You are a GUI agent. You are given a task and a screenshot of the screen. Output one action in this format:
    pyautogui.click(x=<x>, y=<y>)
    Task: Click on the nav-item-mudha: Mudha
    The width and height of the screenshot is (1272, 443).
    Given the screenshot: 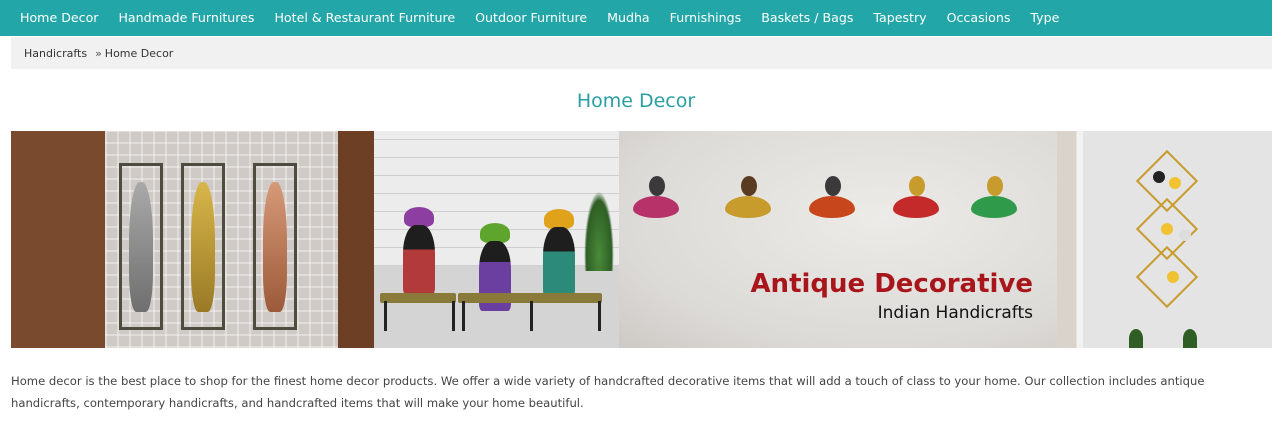 What is the action you would take?
    pyautogui.click(x=628, y=18)
    